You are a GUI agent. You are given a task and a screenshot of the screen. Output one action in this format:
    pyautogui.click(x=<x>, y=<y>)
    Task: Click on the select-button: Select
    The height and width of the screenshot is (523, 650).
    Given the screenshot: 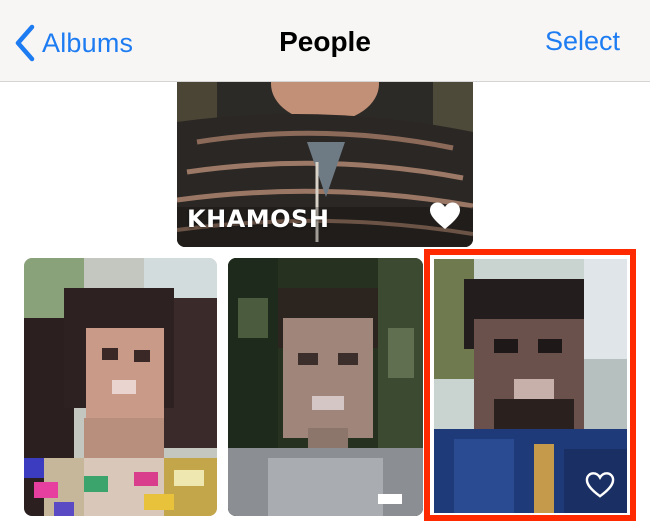 What is the action you would take?
    pyautogui.click(x=582, y=41)
    